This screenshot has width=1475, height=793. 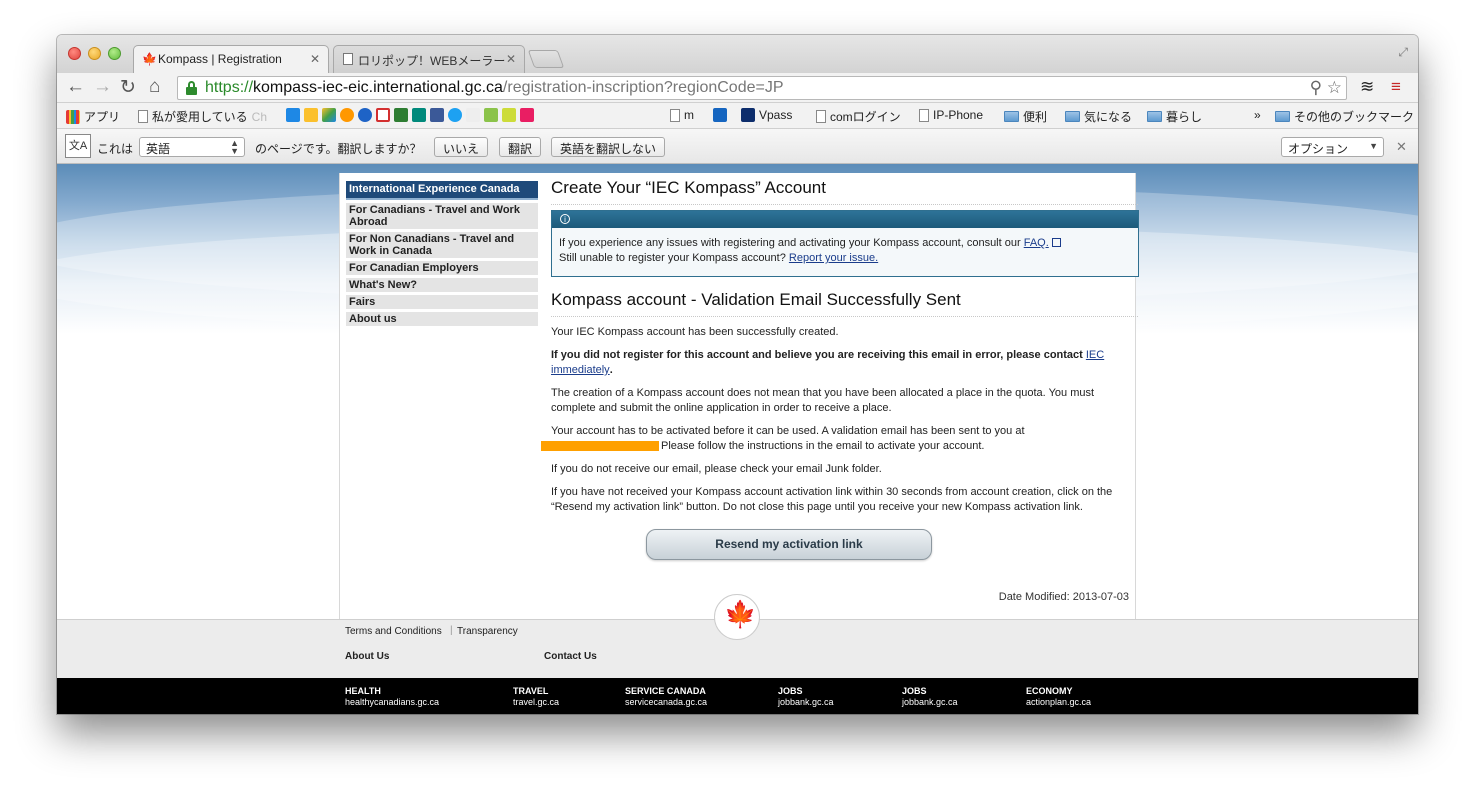 What do you see at coordinates (78, 146) in the screenshot?
I see `translate-icon: 文A` at bounding box center [78, 146].